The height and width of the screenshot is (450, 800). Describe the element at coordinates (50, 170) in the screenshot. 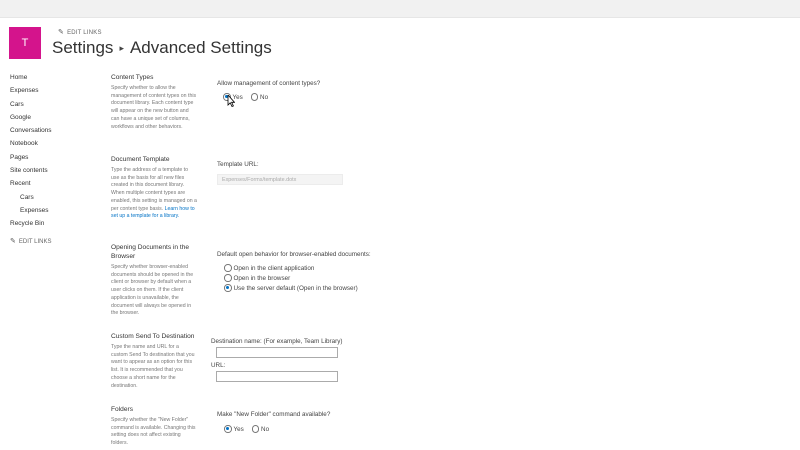

I see `nav-item-site-contents: Site contents` at that location.